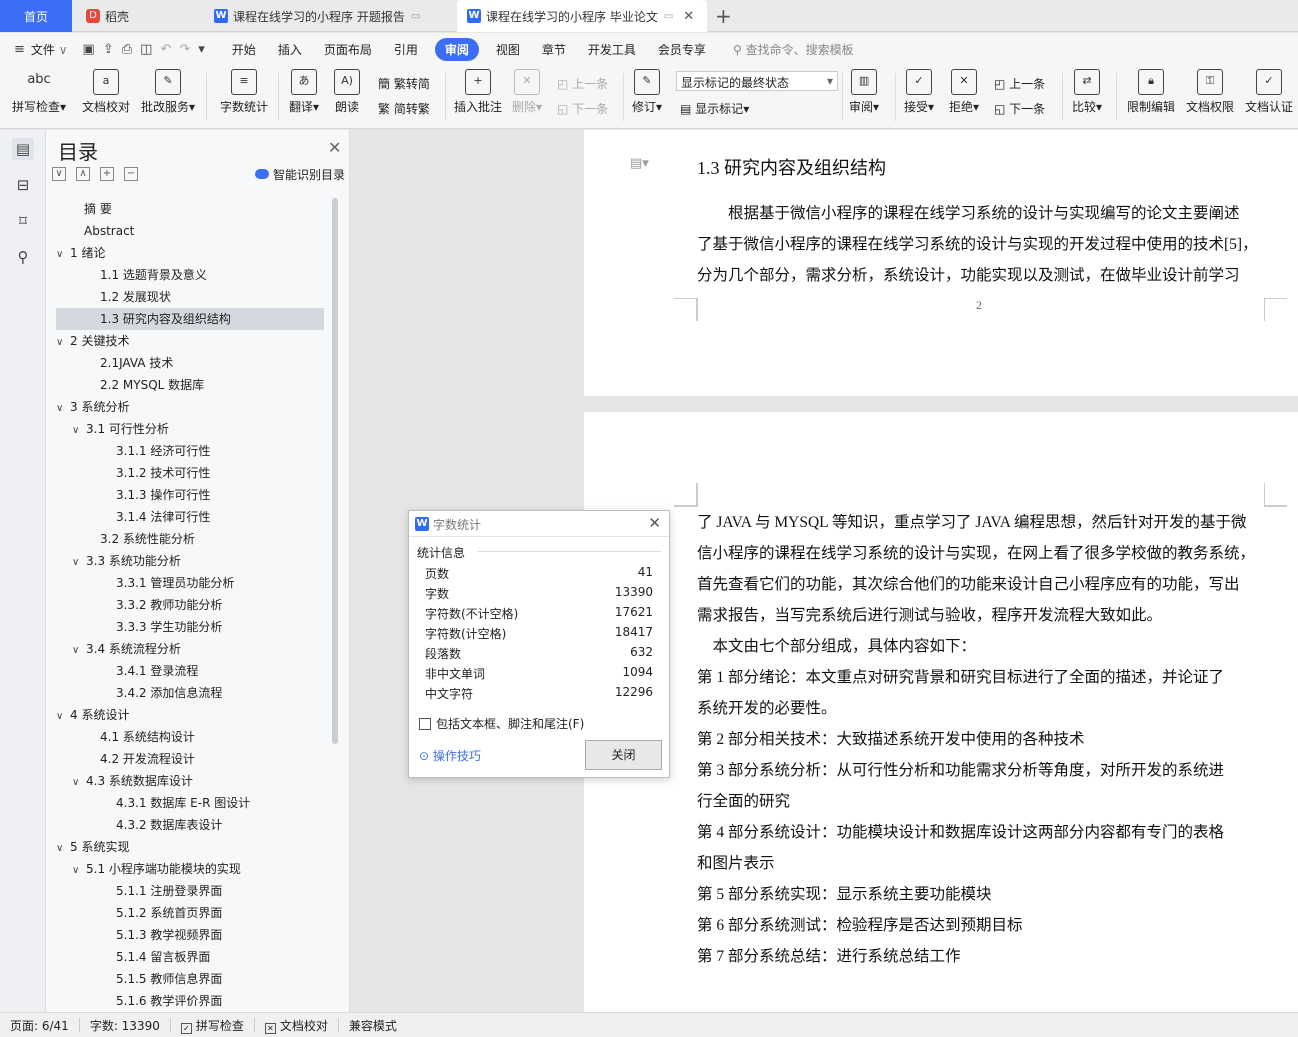 The height and width of the screenshot is (1037, 1298). What do you see at coordinates (190, 891) in the screenshot?
I see `toc-item: 5.1.1 注册登录界面` at bounding box center [190, 891].